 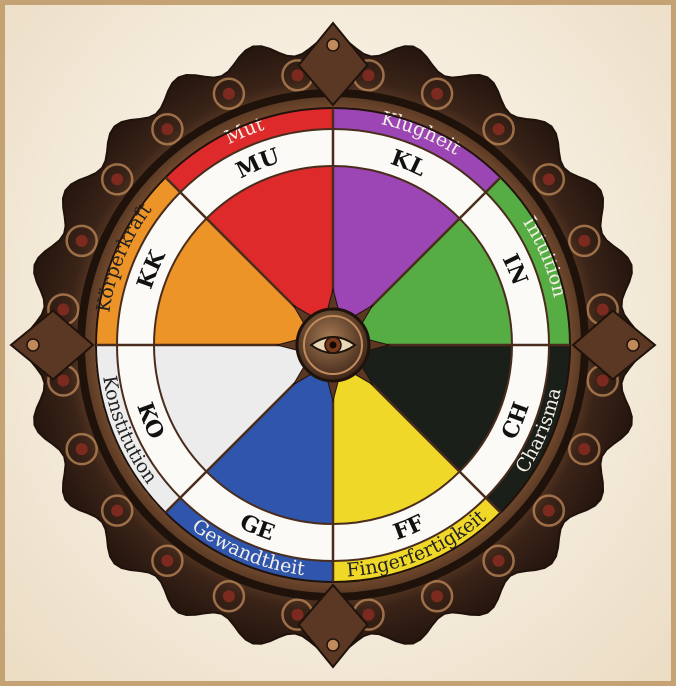 I want to click on center-medallion, so click(x=333, y=345).